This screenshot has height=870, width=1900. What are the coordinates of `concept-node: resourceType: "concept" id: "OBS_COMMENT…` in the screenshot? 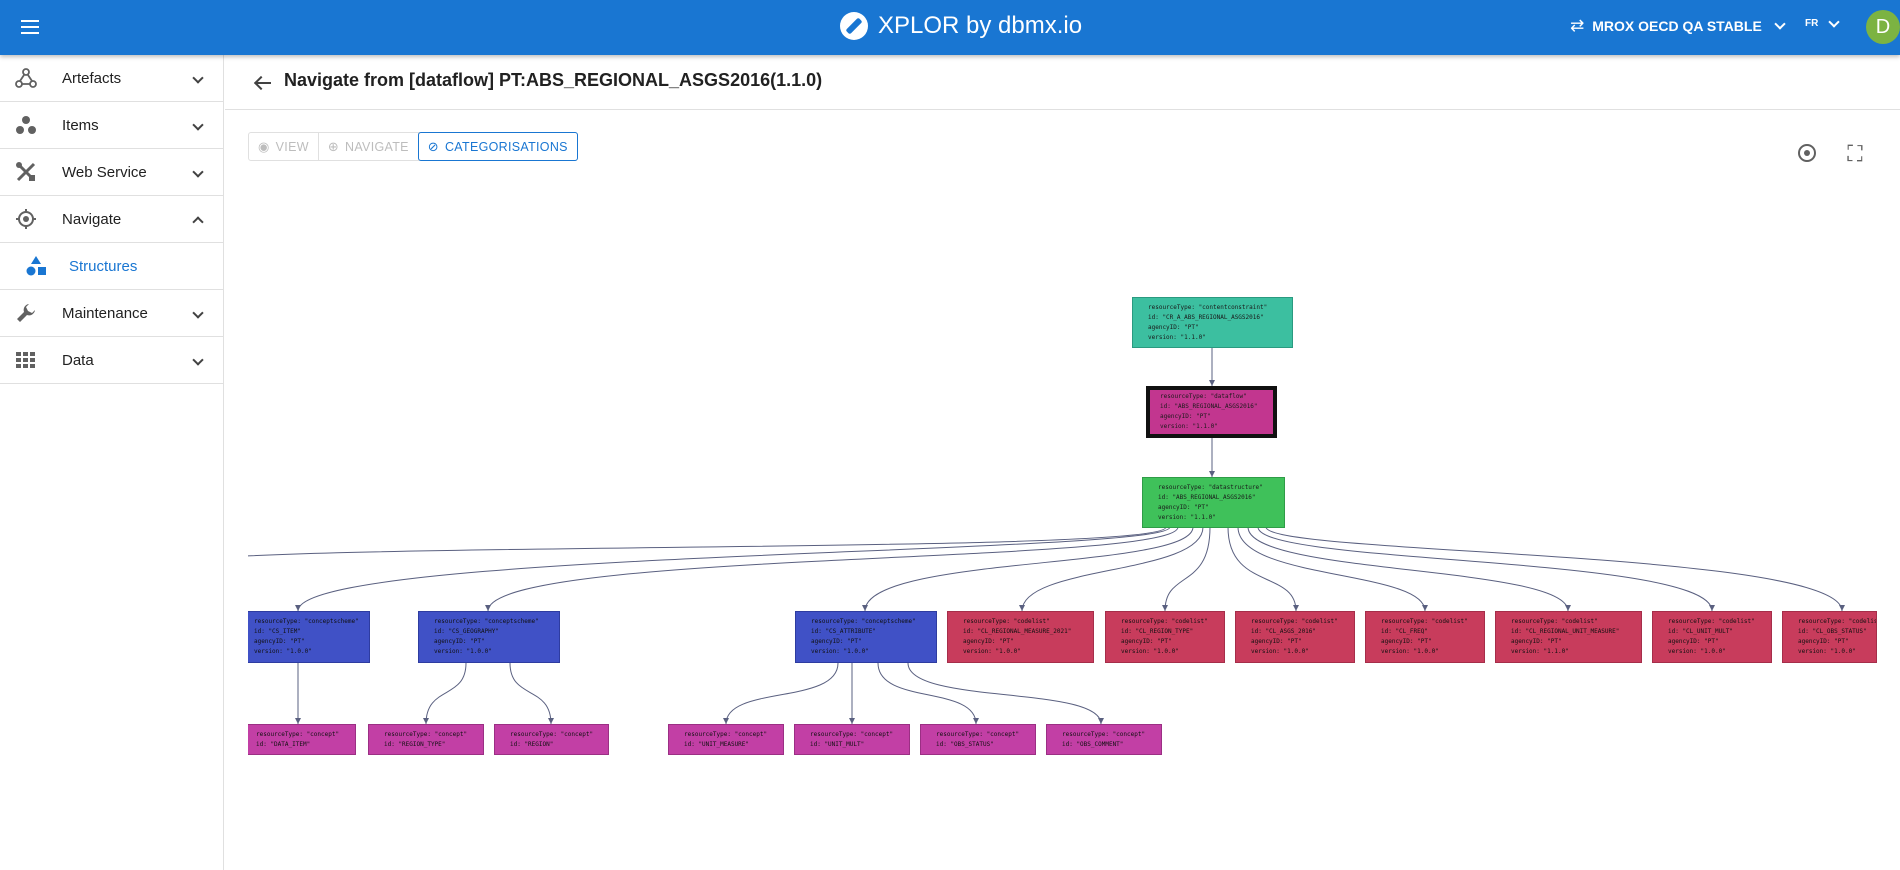 It's located at (1104, 739).